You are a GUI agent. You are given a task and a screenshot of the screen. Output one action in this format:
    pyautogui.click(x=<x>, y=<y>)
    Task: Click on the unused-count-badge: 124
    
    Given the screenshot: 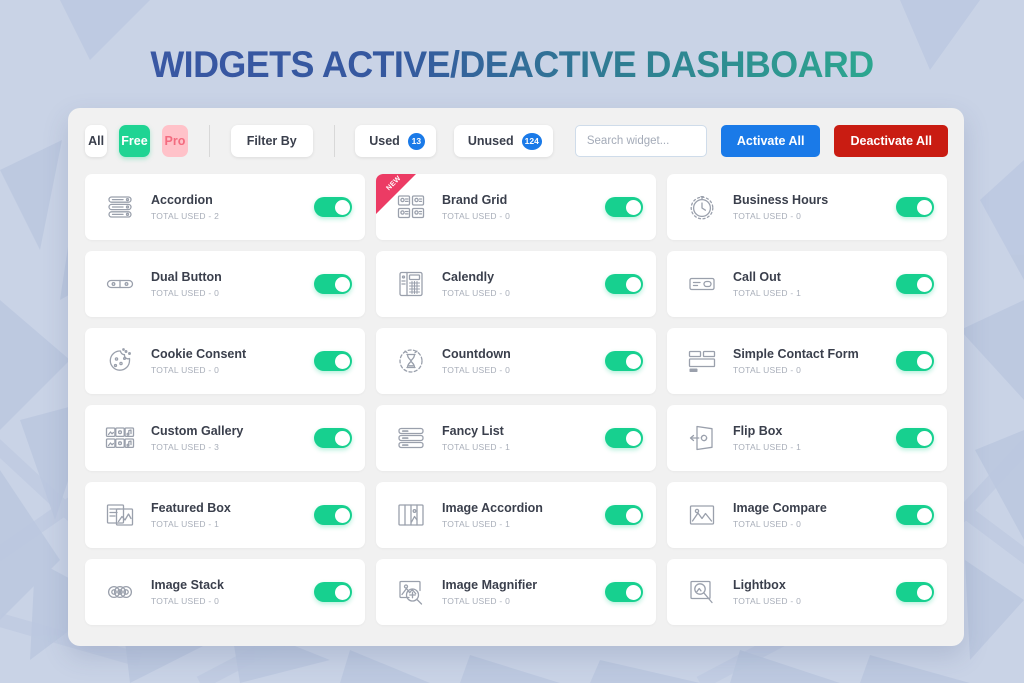 What is the action you would take?
    pyautogui.click(x=531, y=141)
    